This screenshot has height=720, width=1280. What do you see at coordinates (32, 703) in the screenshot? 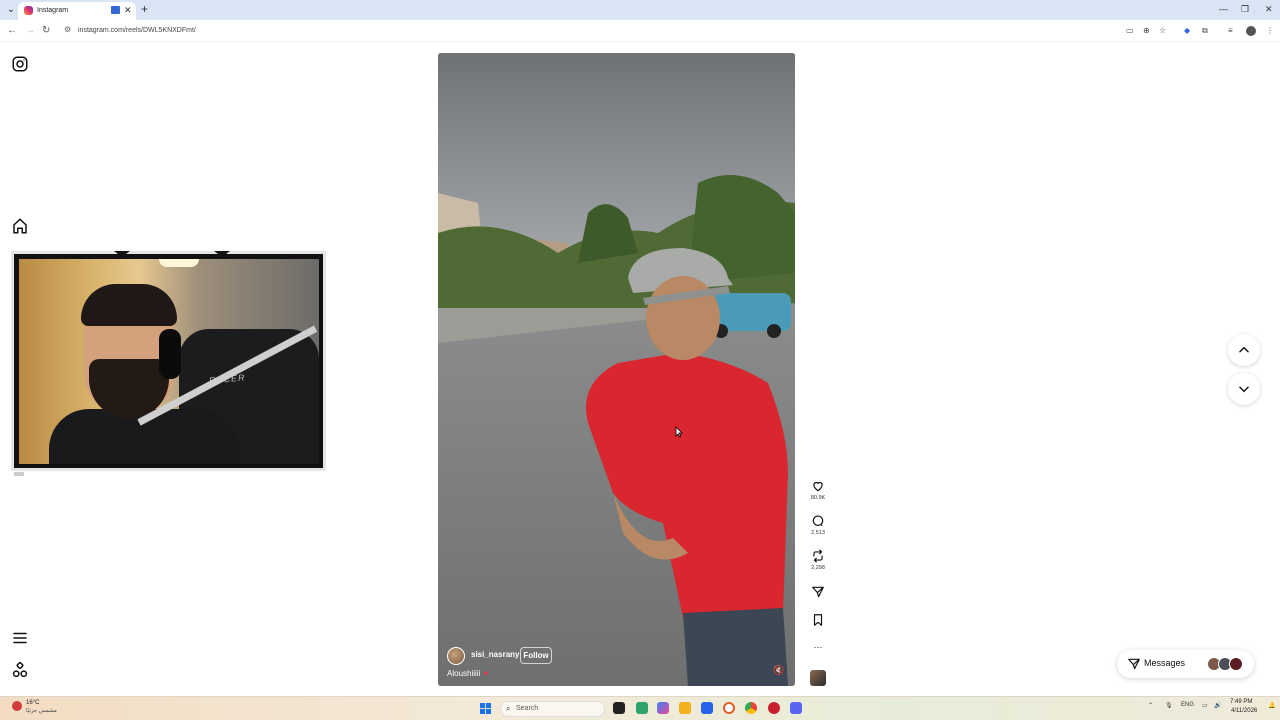
I see `weather-temperature: 16°C` at bounding box center [32, 703].